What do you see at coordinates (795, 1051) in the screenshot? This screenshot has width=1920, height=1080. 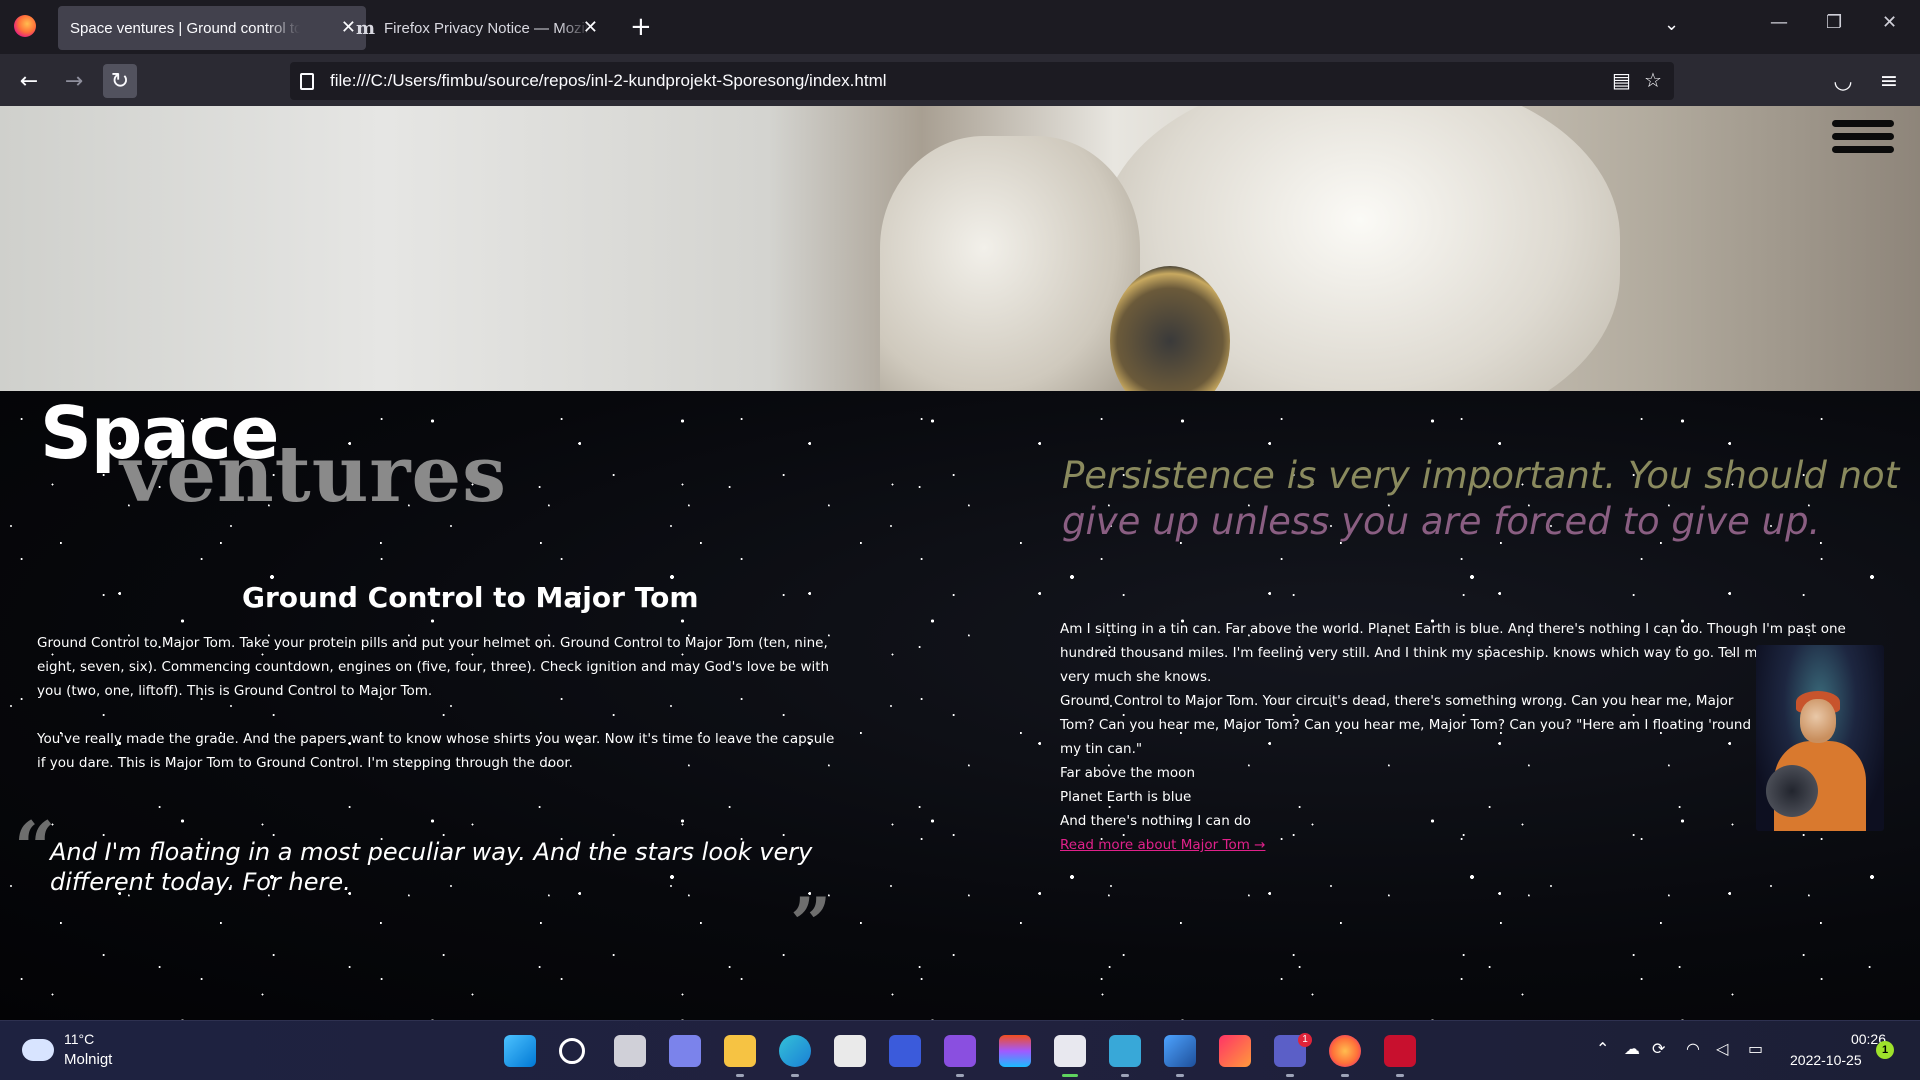 I see `edge-icon` at bounding box center [795, 1051].